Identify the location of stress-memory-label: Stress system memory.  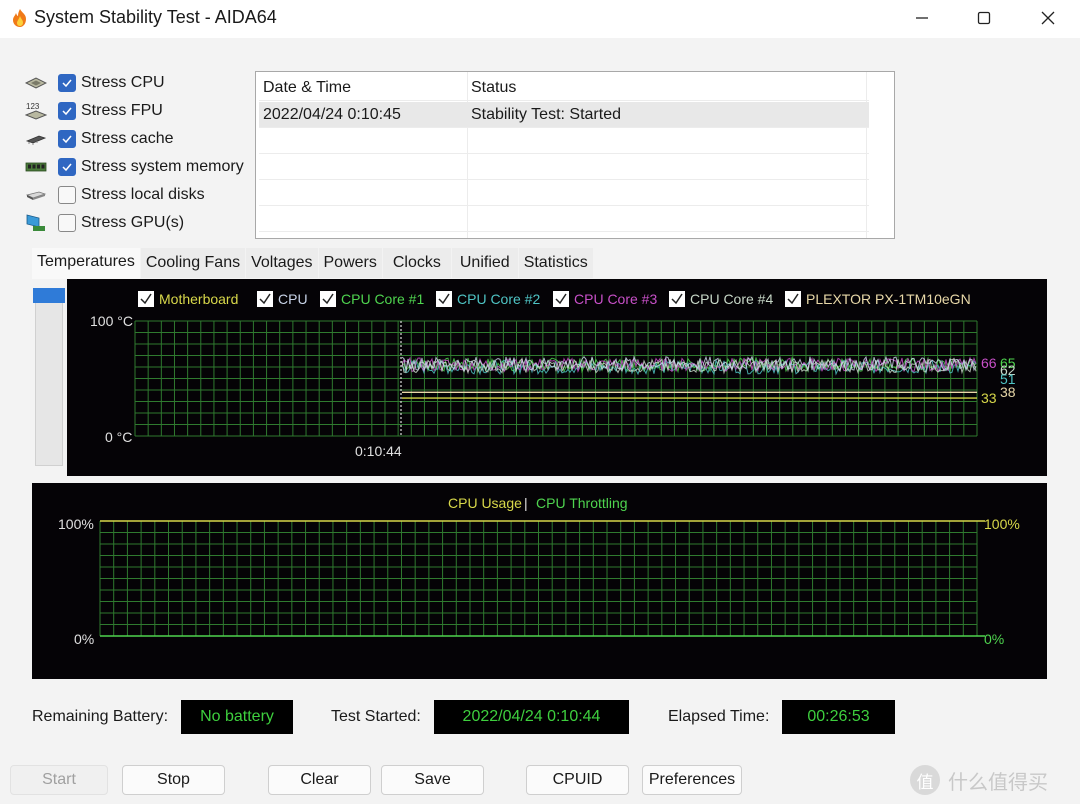
(162, 166).